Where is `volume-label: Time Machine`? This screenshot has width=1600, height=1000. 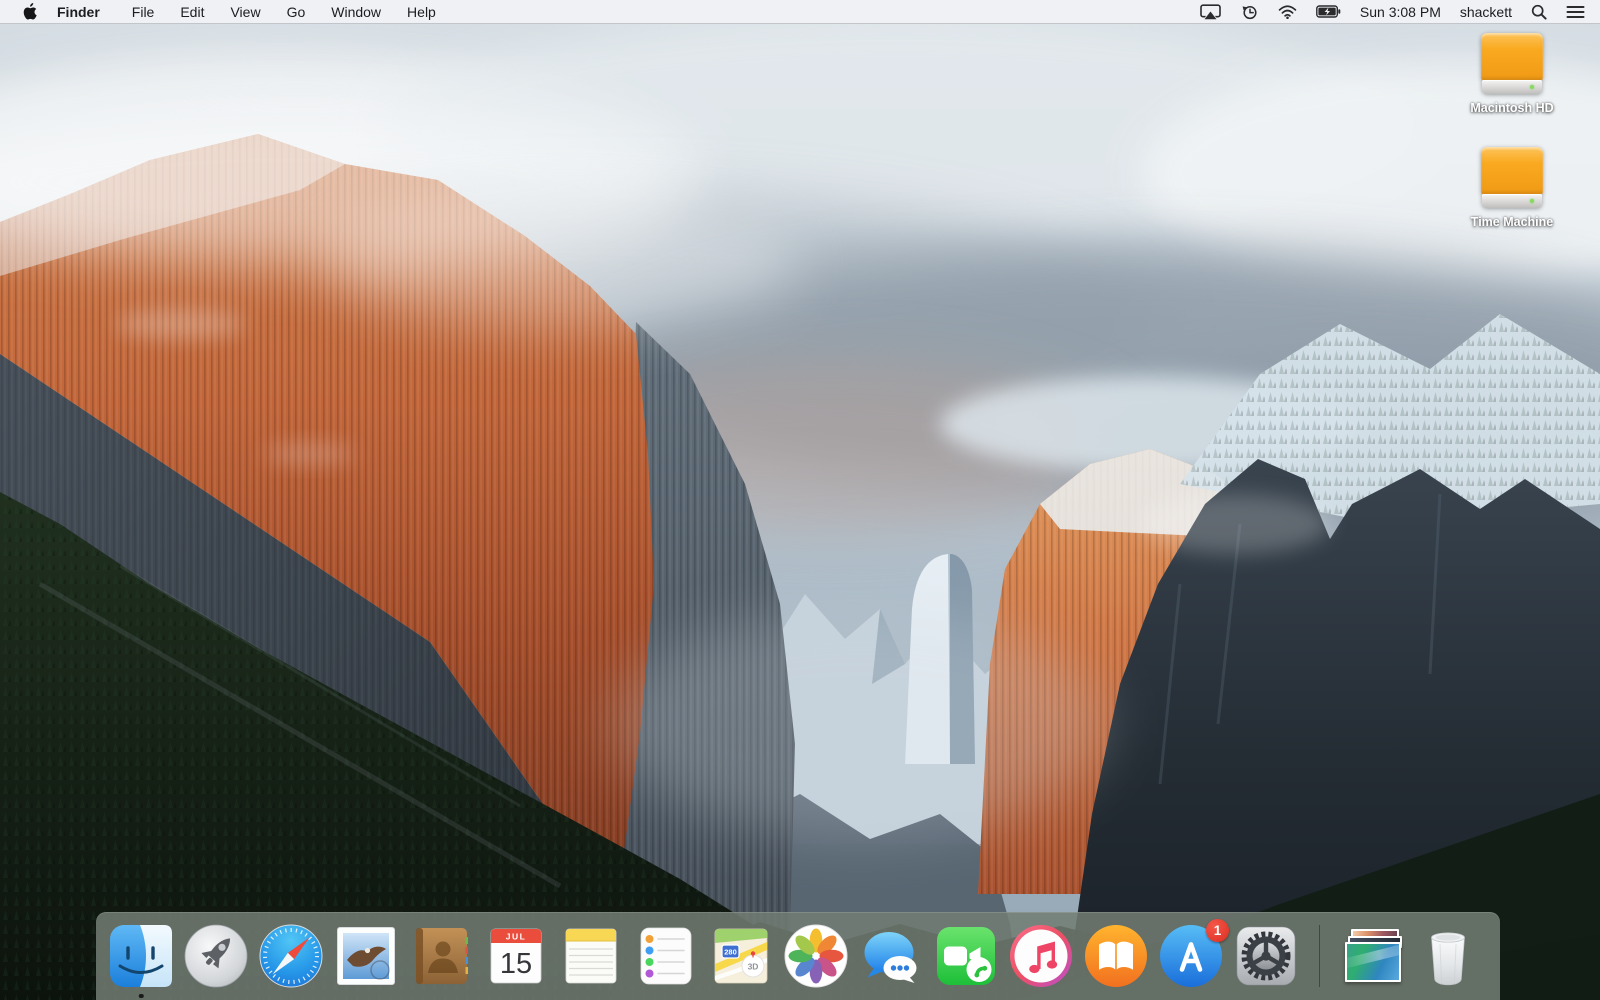
volume-label: Time Machine is located at coordinates (1512, 222).